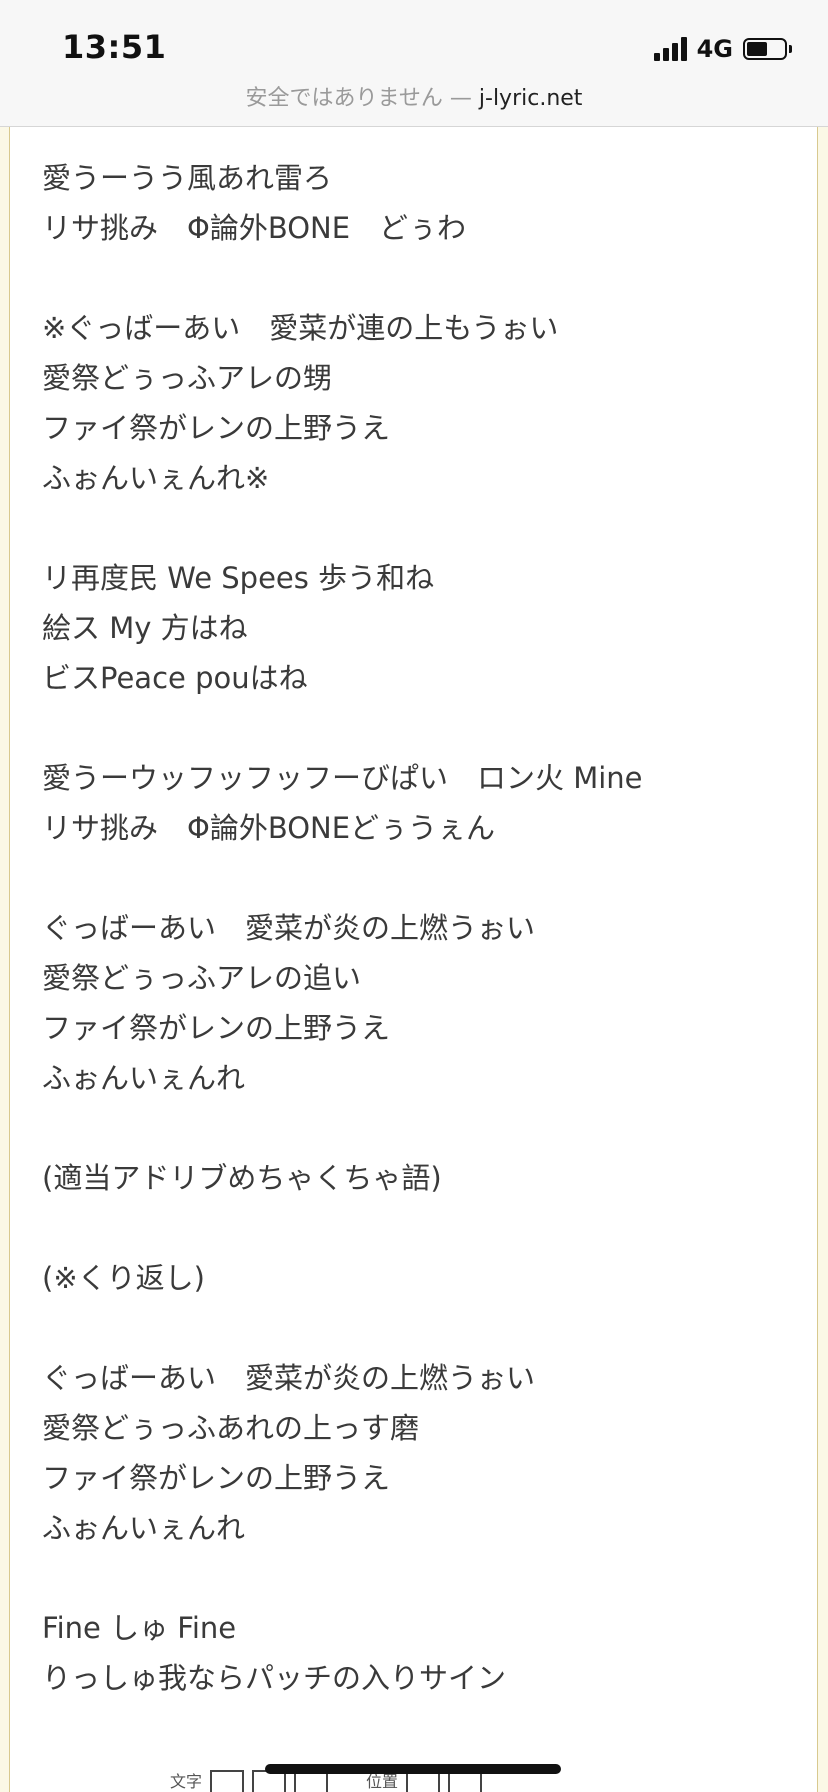  I want to click on browser-top-bar: 13:51 4G 安全ではありません — j-lyric.net, so click(414, 63).